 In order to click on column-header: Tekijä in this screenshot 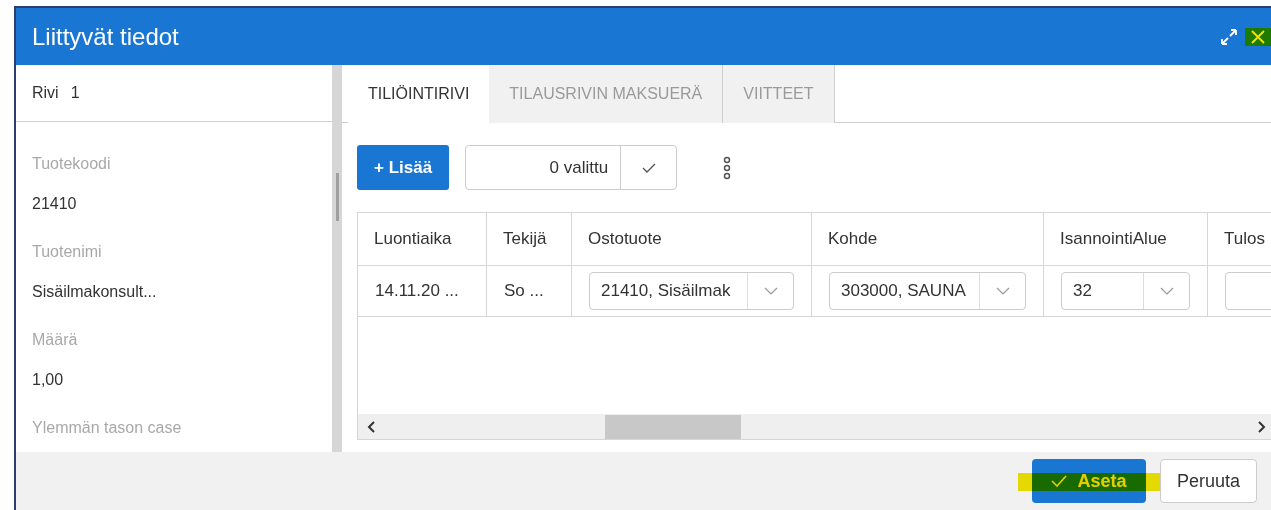, I will do `click(529, 239)`.